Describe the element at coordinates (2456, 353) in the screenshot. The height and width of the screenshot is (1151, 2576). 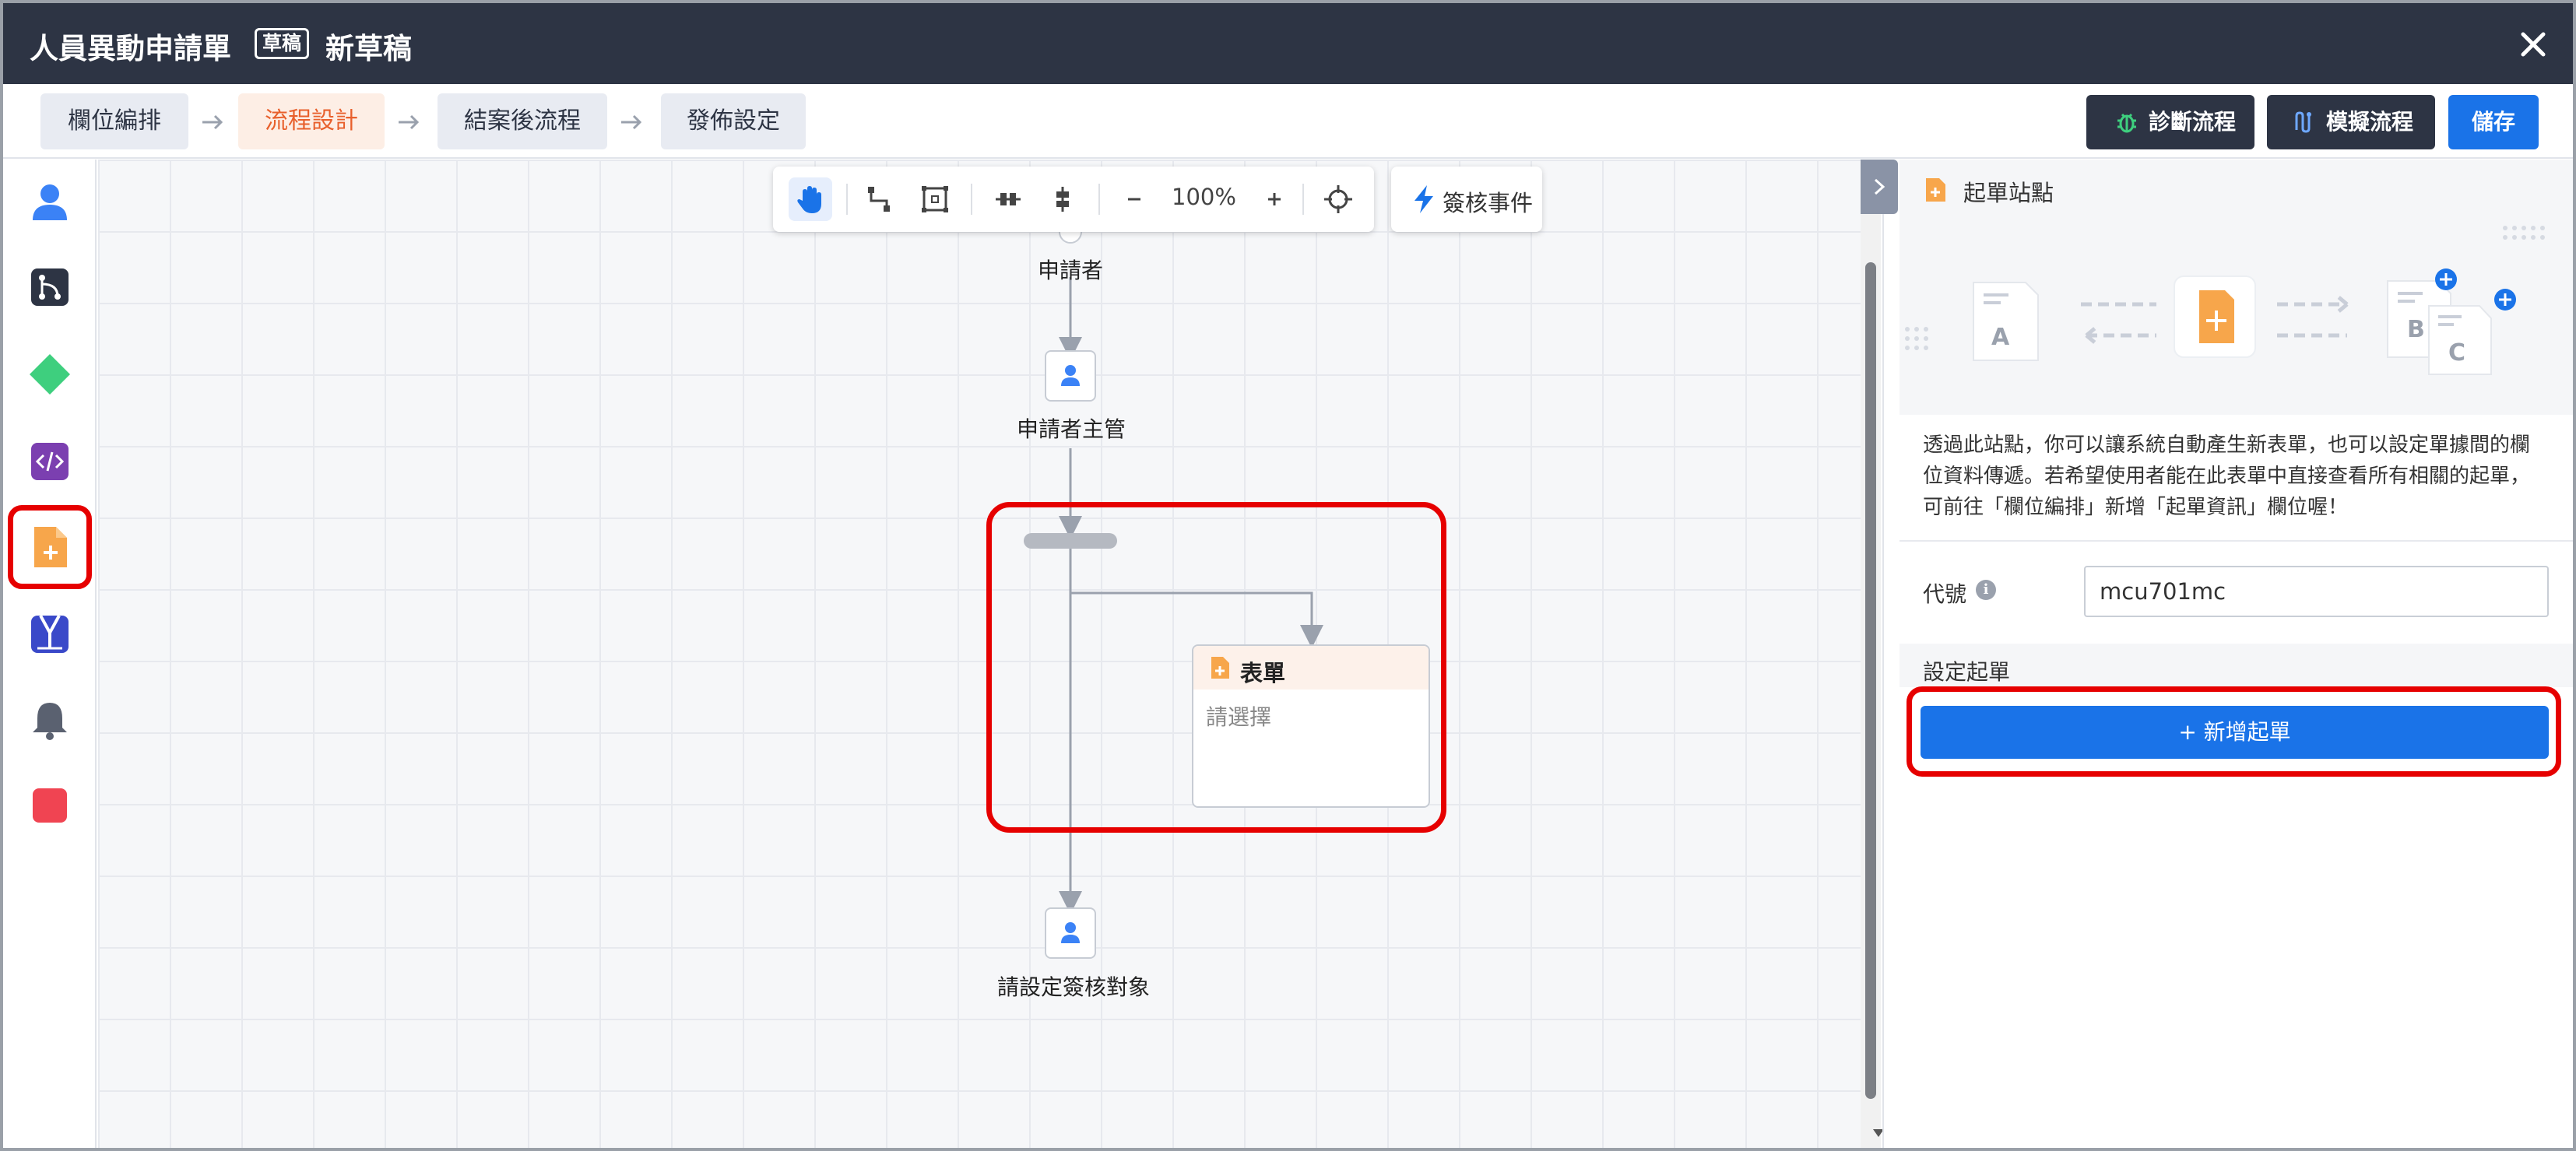
I see `svg-text: C` at that location.